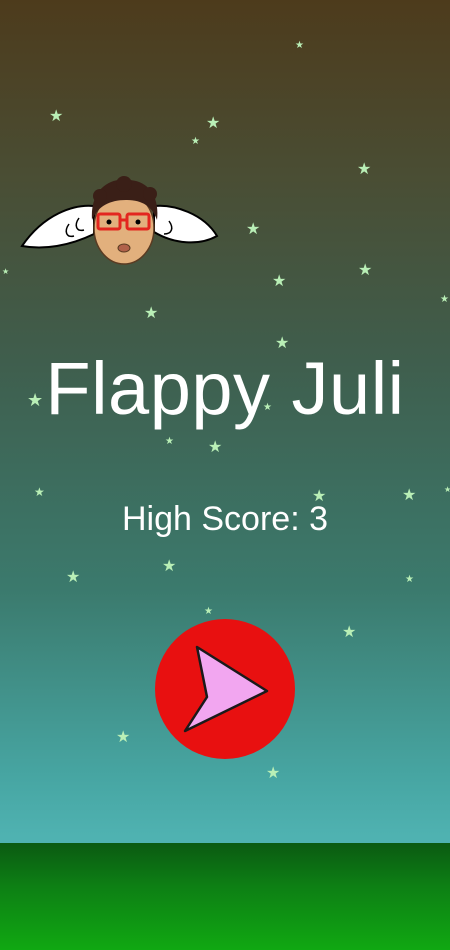 The width and height of the screenshot is (450, 950). I want to click on winged-head-character-icon, so click(119, 220).